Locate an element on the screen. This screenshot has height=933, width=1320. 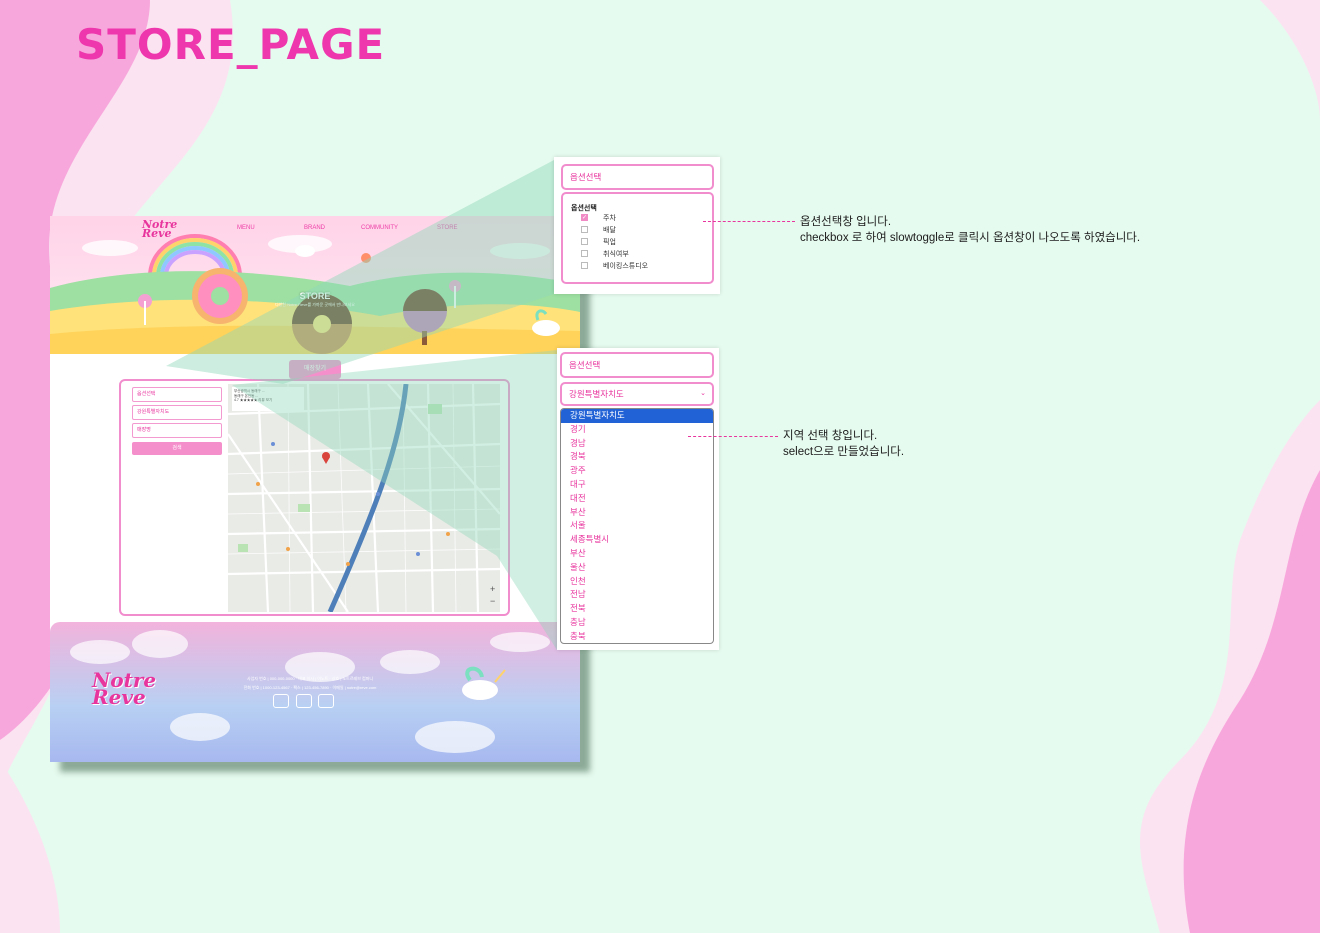
hero-title: STORE is located at coordinates (315, 296).